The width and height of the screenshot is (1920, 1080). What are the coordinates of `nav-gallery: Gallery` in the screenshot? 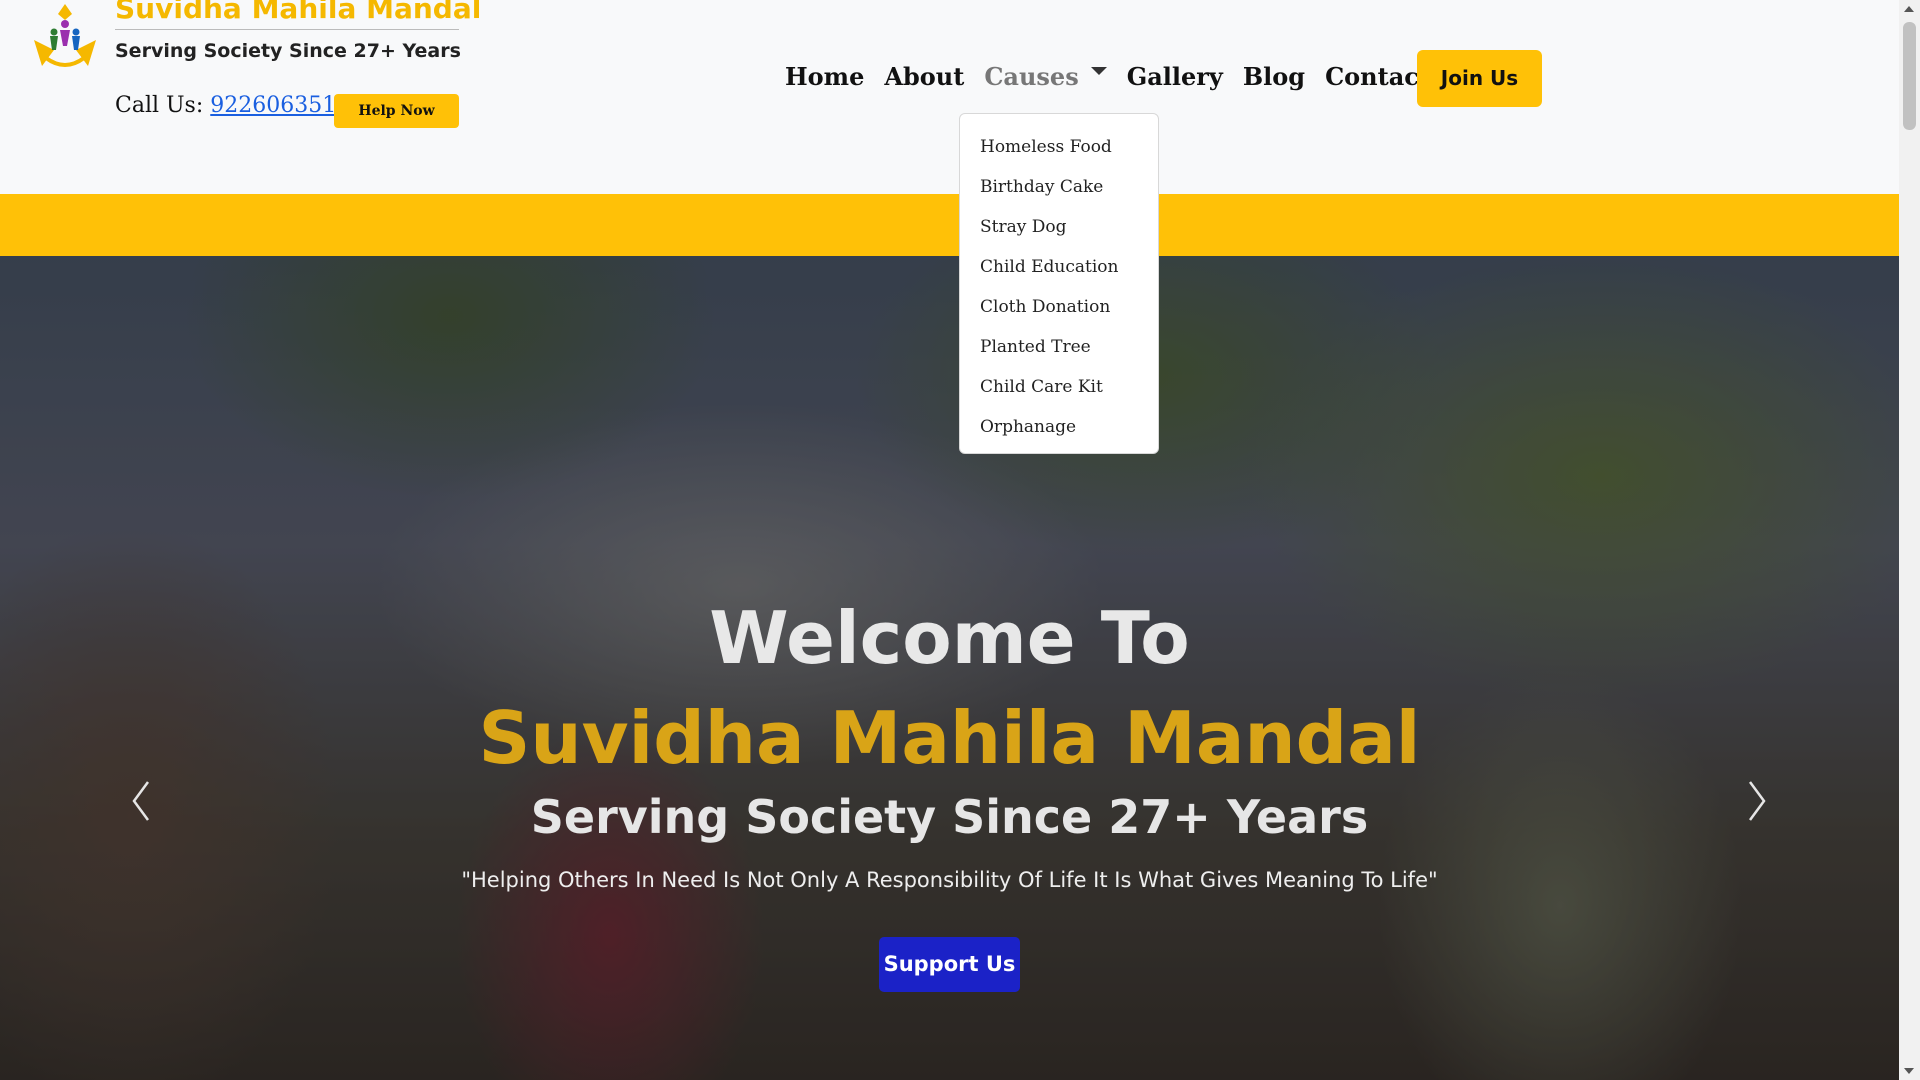 It's located at (1175, 76).